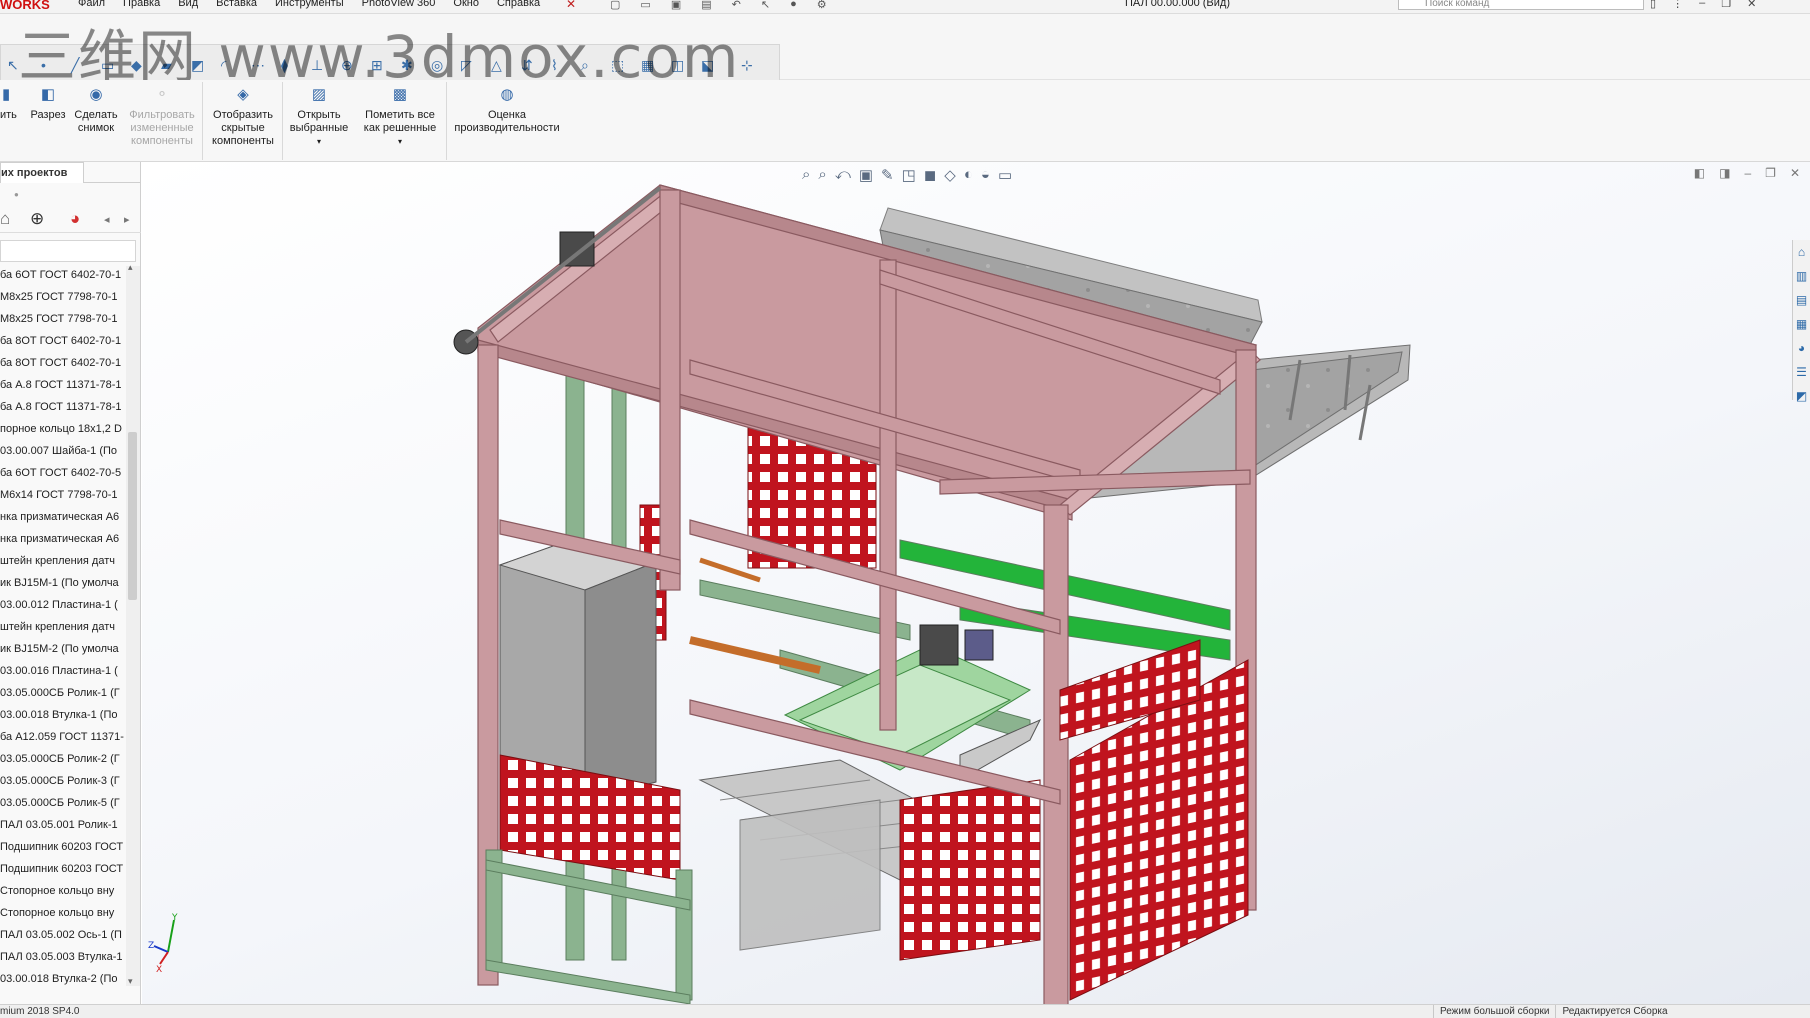  Describe the element at coordinates (151, 946) in the screenshot. I see `svg-text: Z` at that location.